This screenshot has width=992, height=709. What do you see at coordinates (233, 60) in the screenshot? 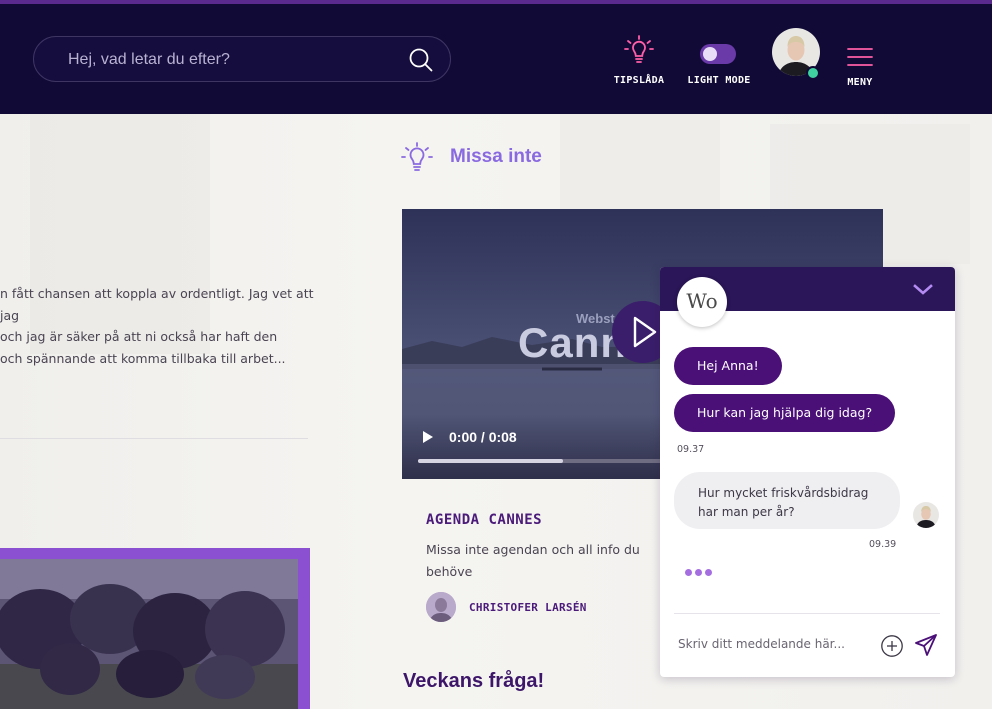
I see `search-input` at bounding box center [233, 60].